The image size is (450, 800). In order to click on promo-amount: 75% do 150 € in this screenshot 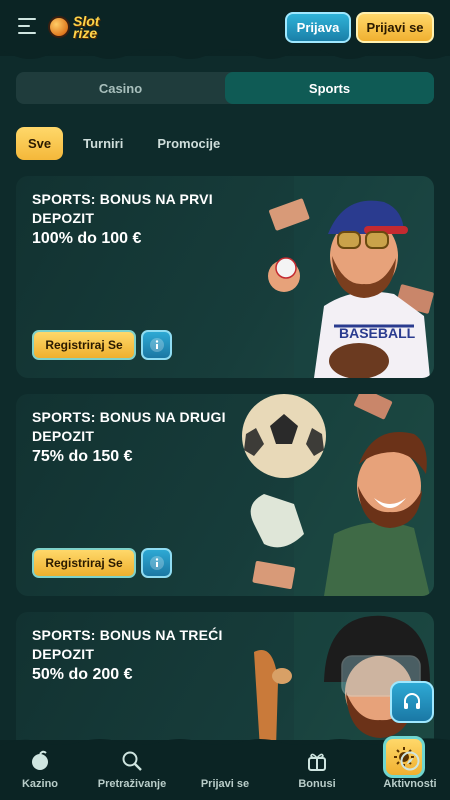, I will do `click(82, 456)`.